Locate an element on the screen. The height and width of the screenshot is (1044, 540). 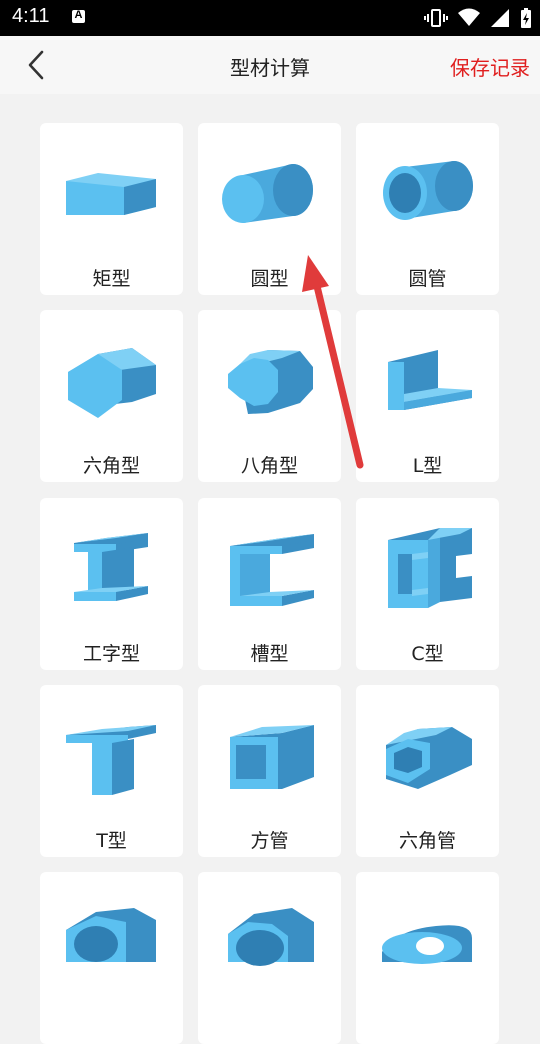
card-hexagon: 六角型 is located at coordinates (111, 396).